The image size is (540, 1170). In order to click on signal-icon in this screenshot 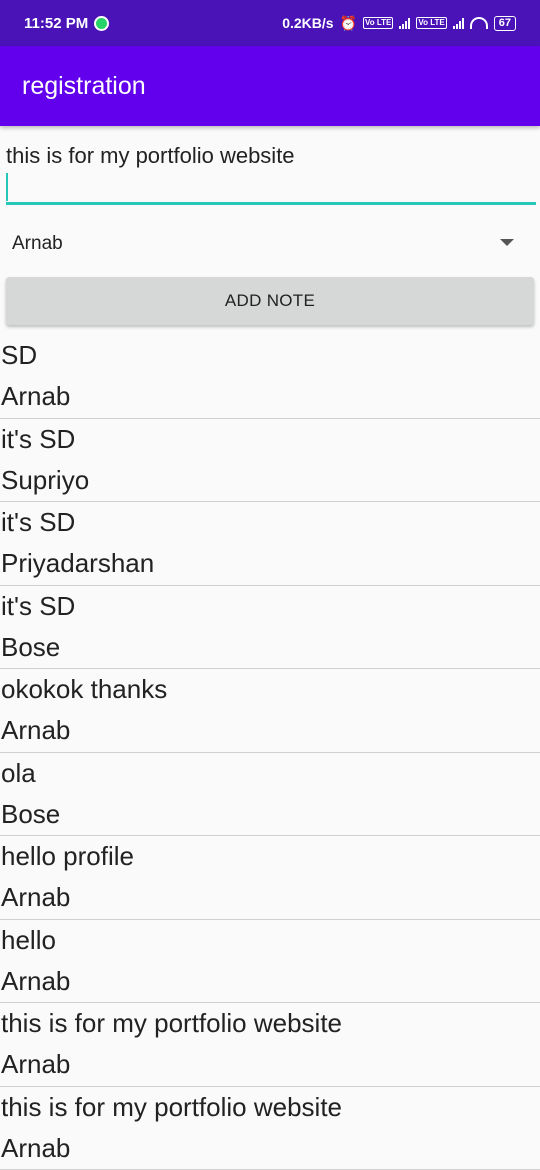, I will do `click(405, 23)`.